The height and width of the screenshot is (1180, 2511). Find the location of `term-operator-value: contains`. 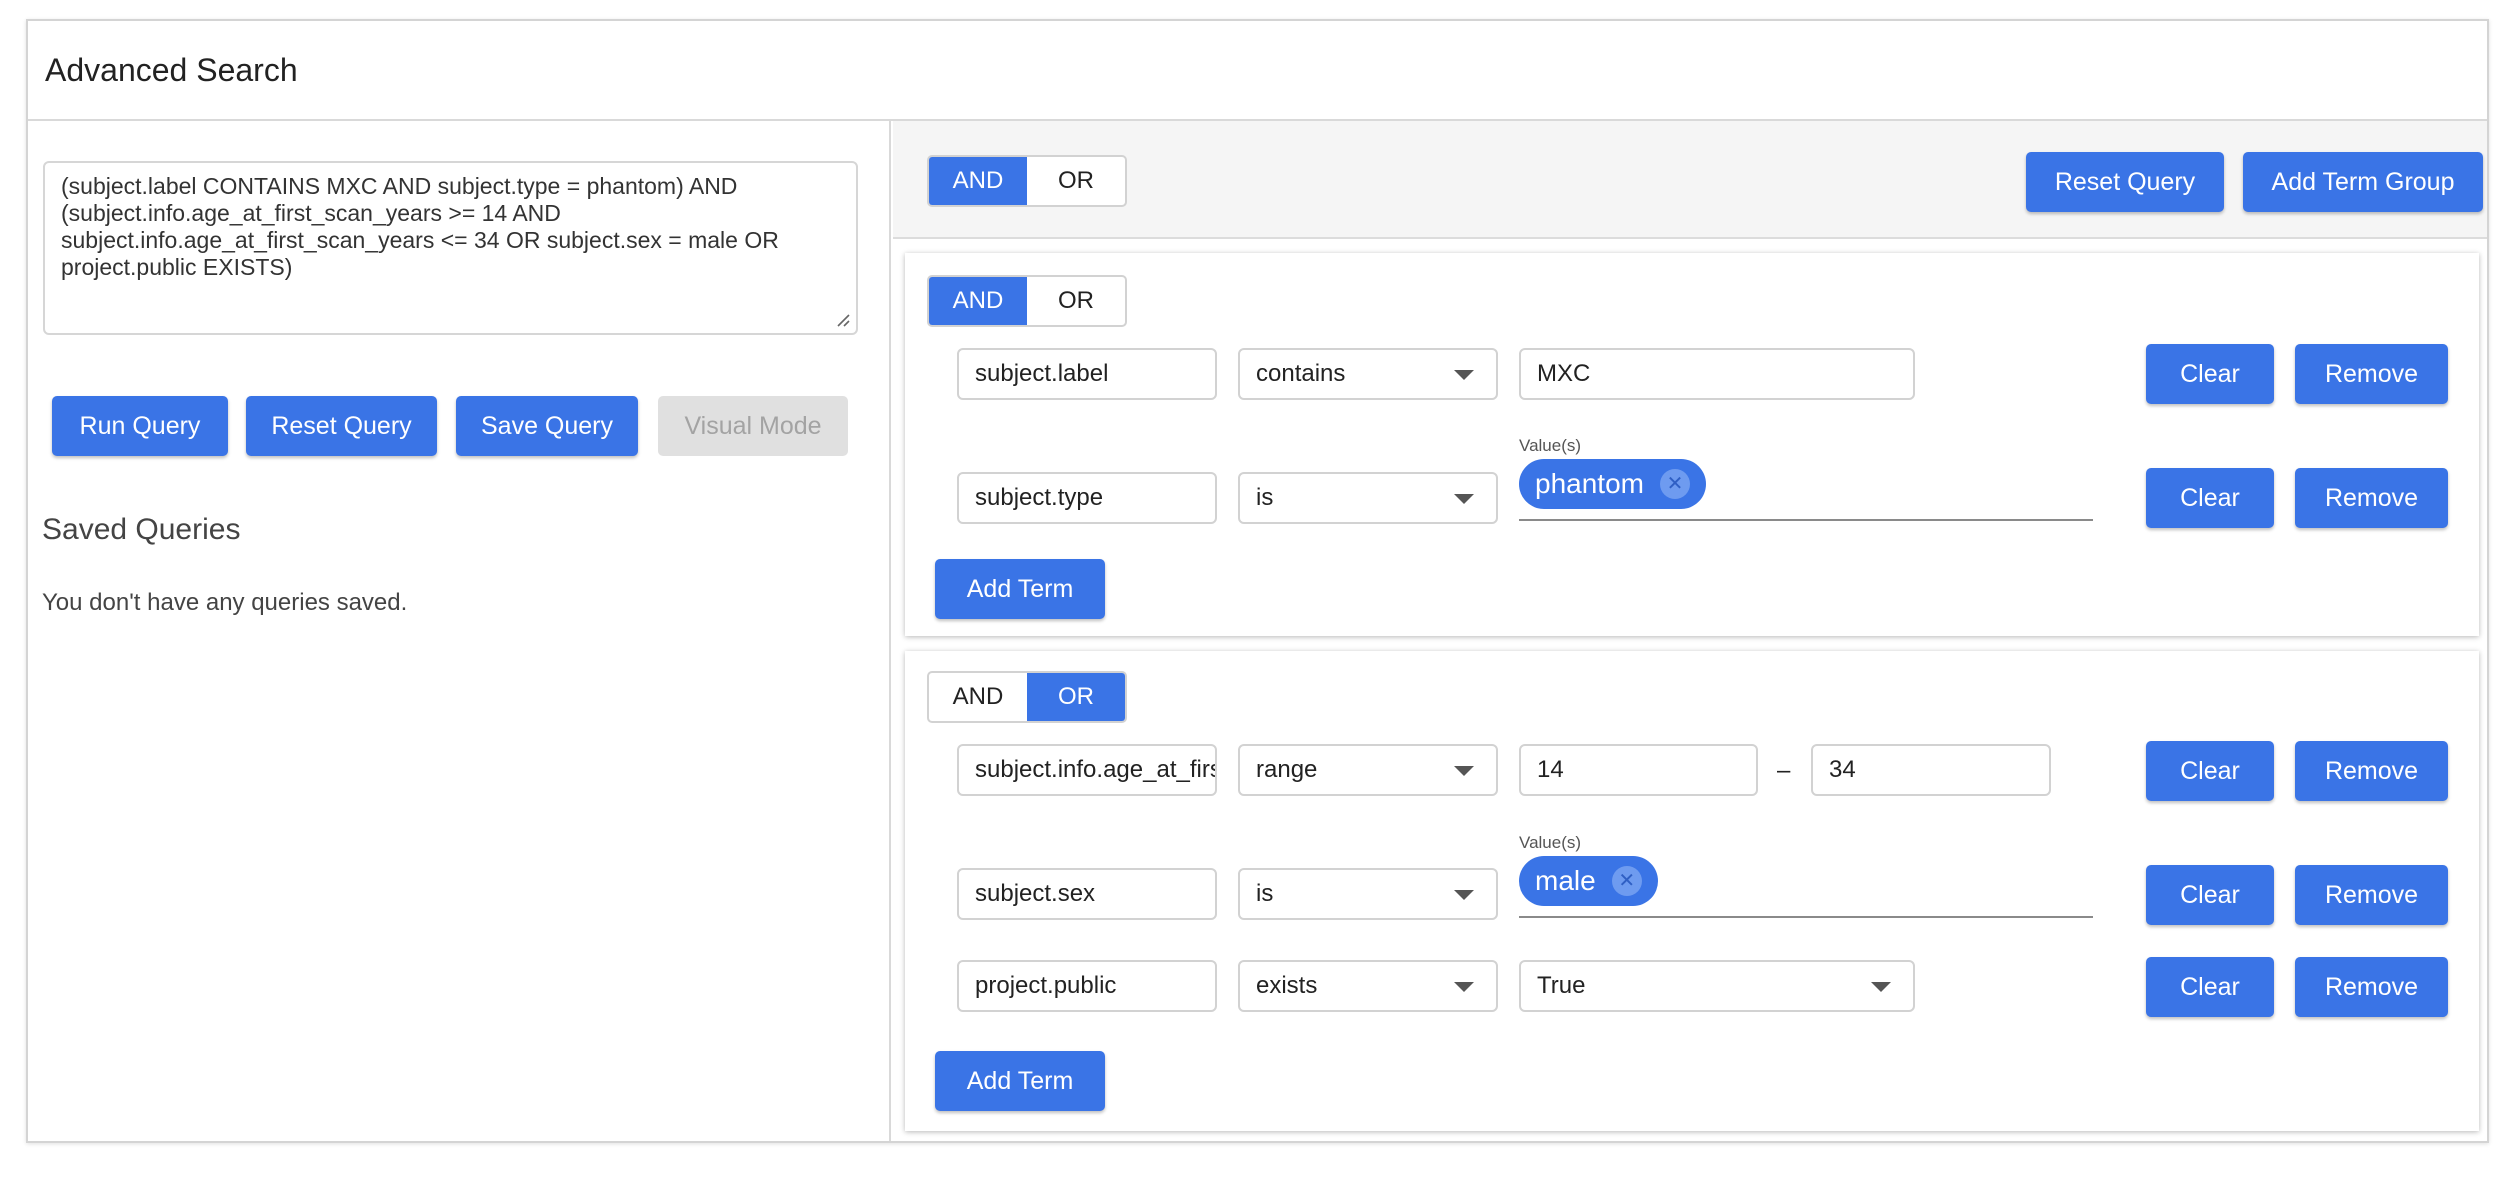

term-operator-value: contains is located at coordinates (1301, 373).